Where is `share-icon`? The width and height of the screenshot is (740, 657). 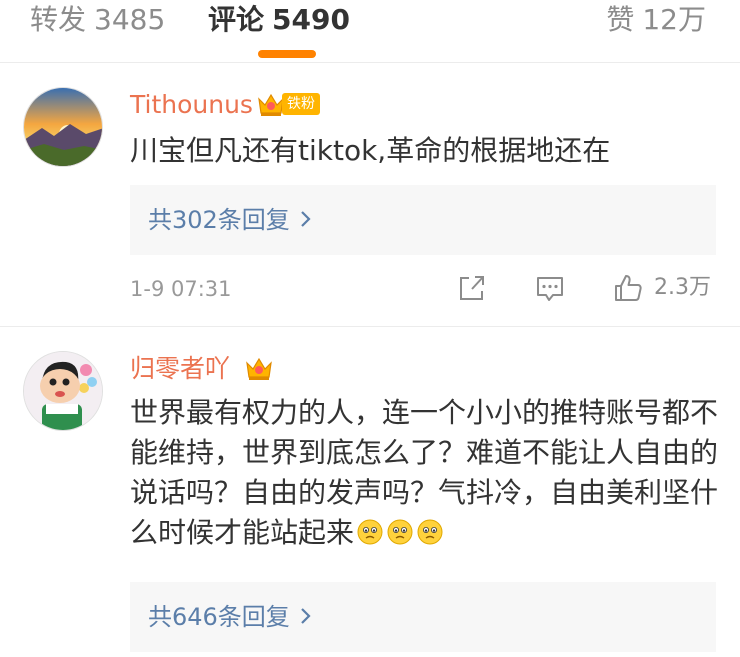
share-icon is located at coordinates (472, 288).